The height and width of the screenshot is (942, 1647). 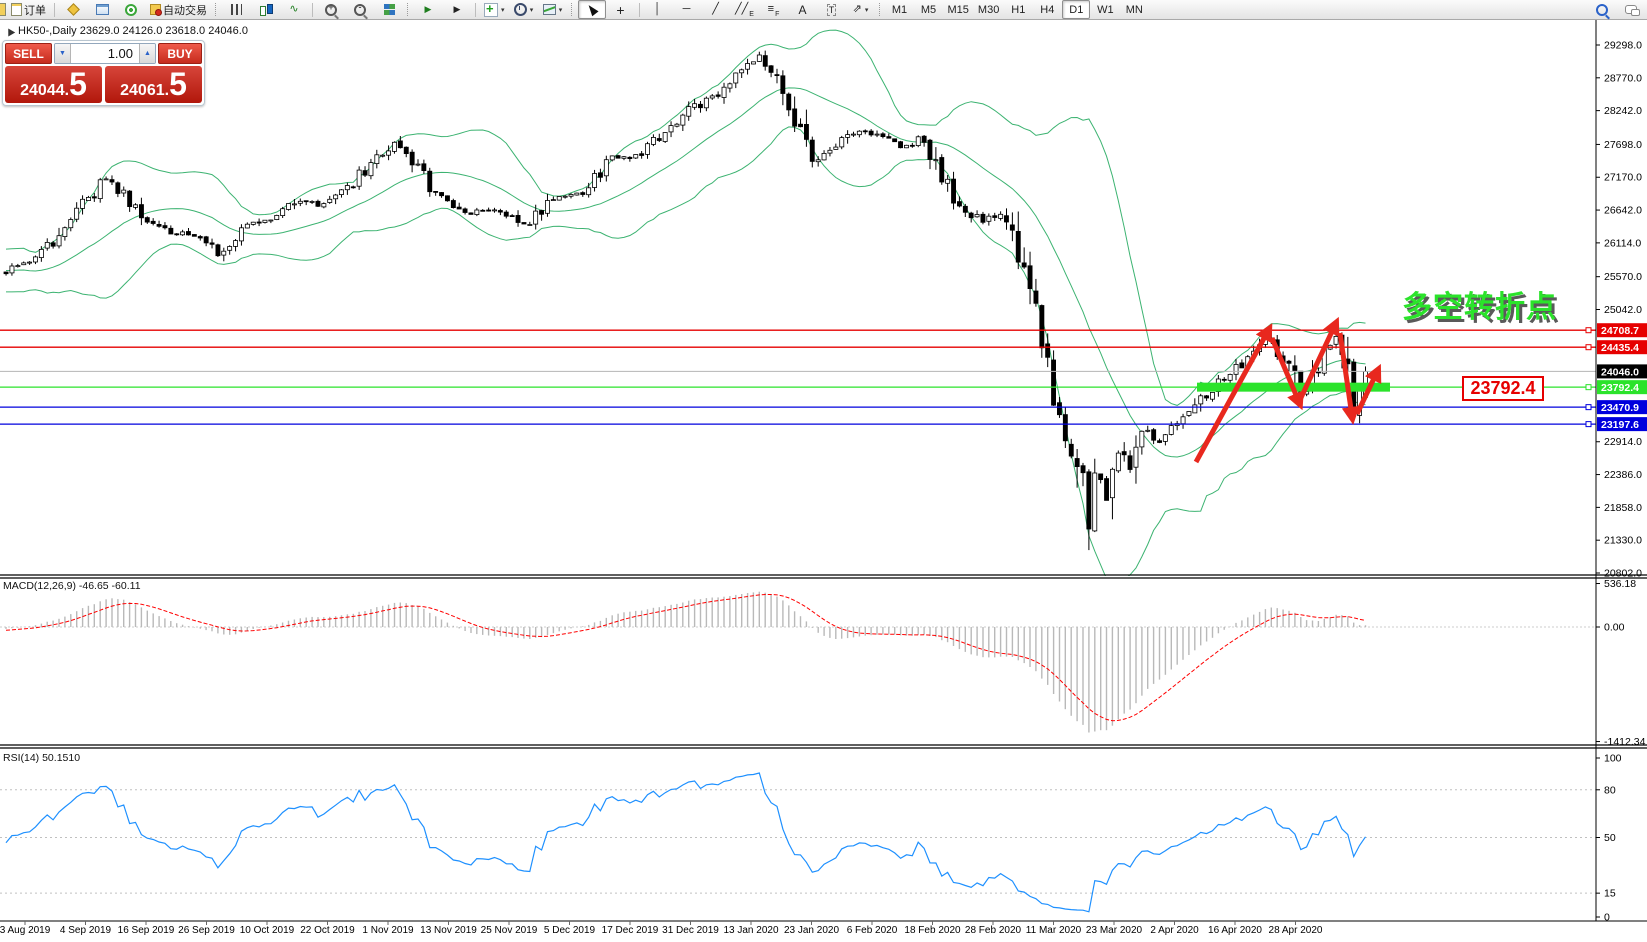 I want to click on svg-text: 21858.0, so click(x=1623, y=508).